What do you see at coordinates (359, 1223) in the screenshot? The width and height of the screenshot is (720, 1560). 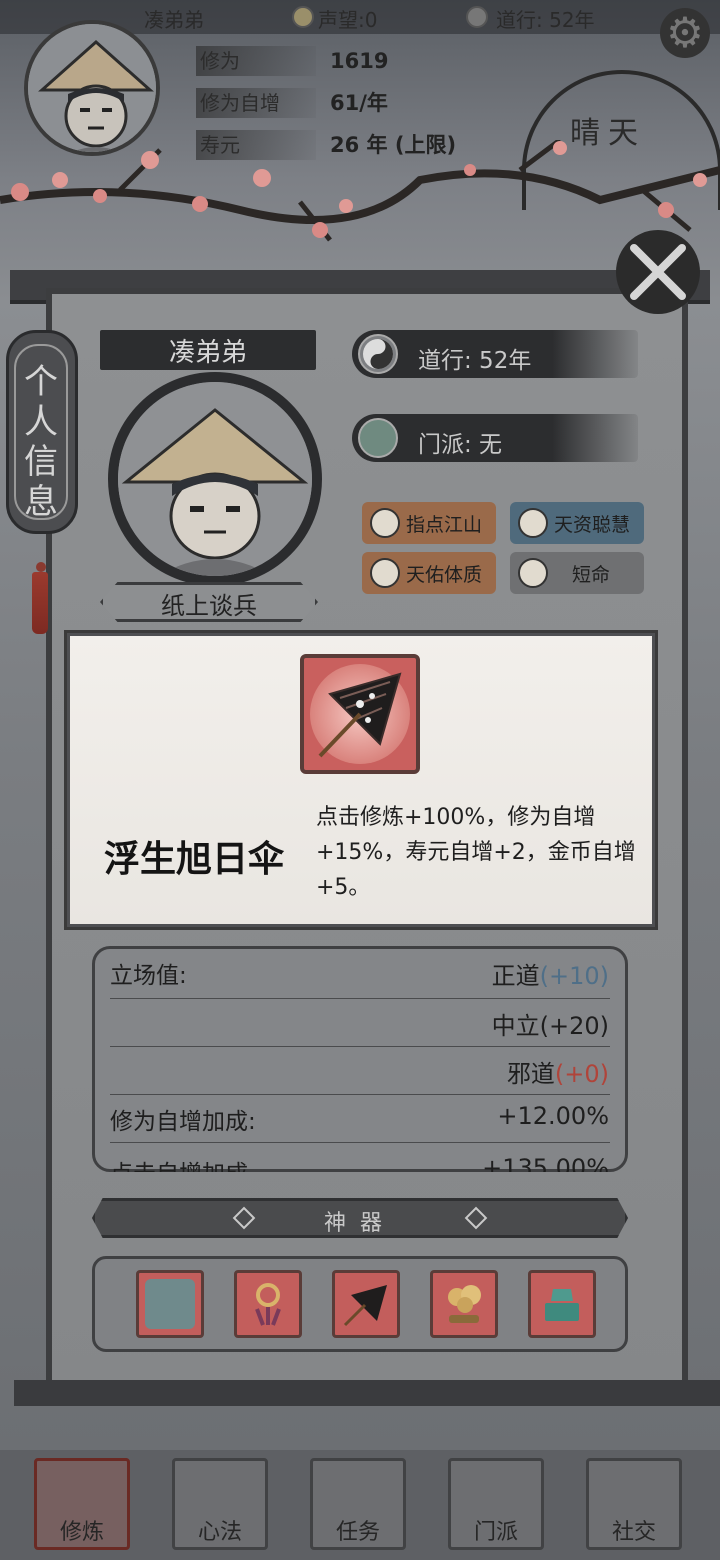 I see `artifacts-title: 神器` at bounding box center [359, 1223].